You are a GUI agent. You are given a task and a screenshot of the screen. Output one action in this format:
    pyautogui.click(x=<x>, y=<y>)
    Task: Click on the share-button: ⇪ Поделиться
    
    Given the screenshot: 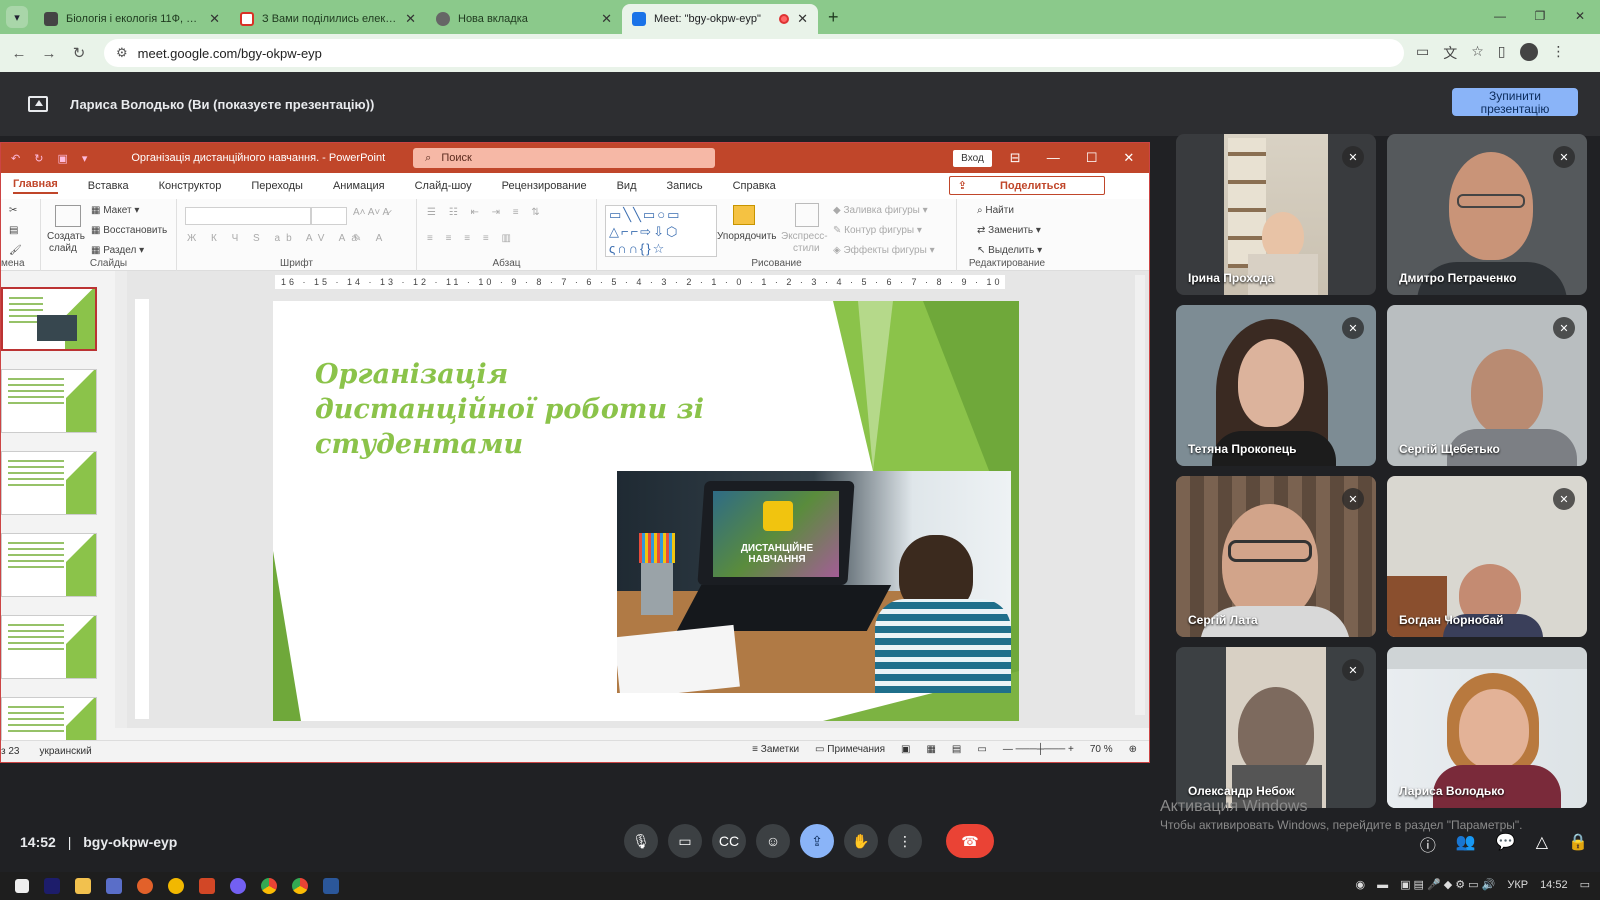 What is the action you would take?
    pyautogui.click(x=1026, y=185)
    